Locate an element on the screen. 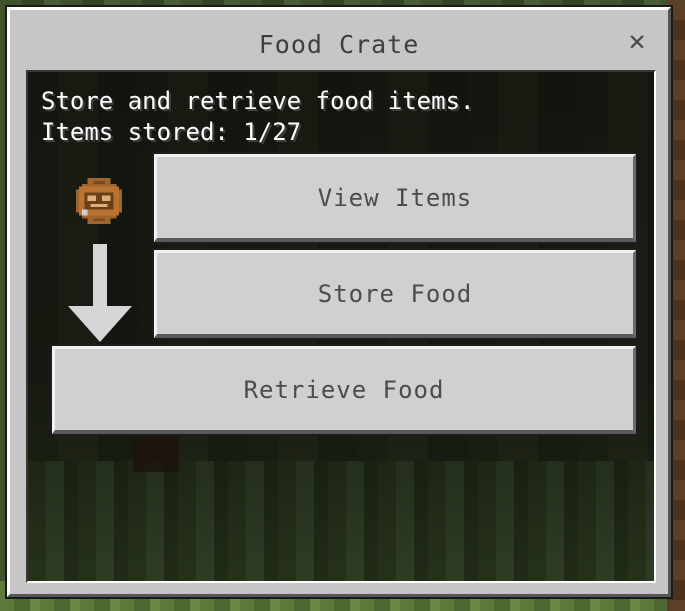  store-food-button: Store Food is located at coordinates (395, 294).